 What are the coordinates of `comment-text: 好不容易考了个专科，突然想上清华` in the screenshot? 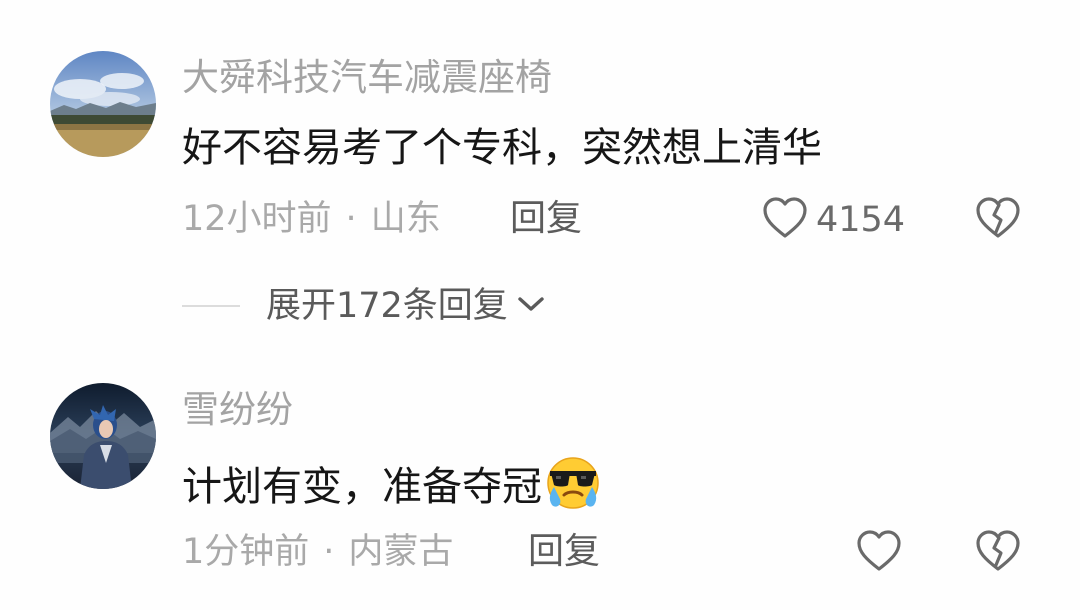 It's located at (502, 148).